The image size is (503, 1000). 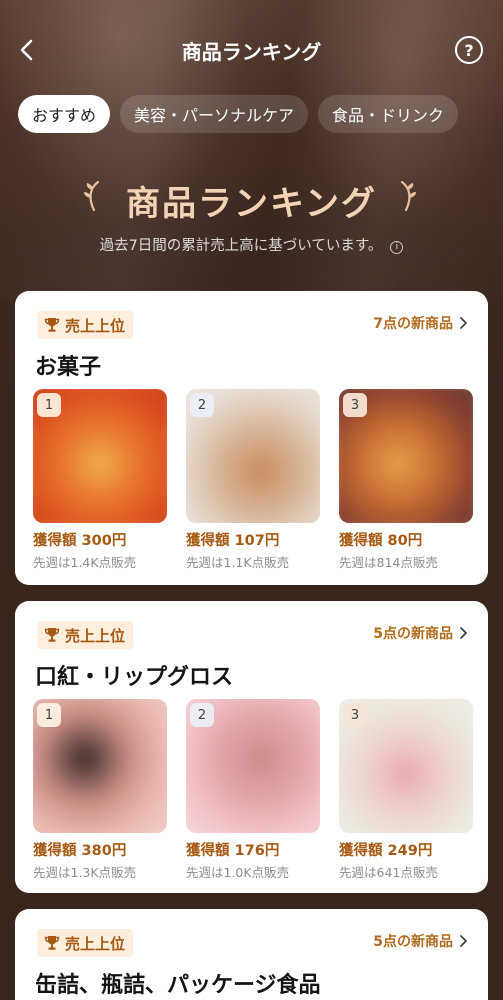 I want to click on earned-amount: 獲得額 300円, so click(x=80, y=541).